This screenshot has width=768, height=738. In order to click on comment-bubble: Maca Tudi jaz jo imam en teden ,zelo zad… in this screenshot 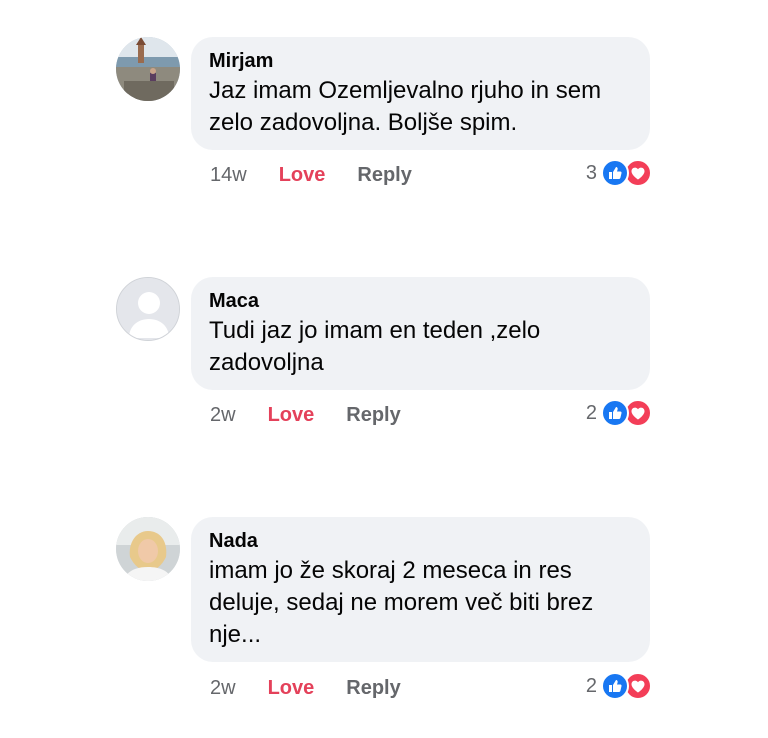, I will do `click(420, 333)`.